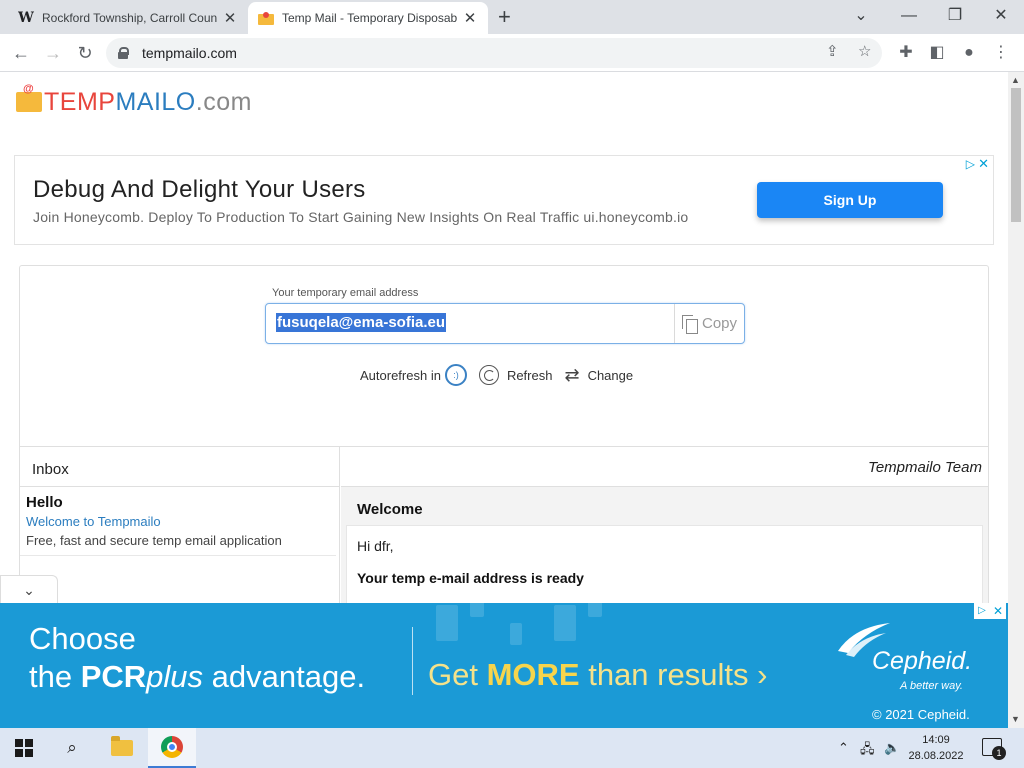 The image size is (1024, 768). I want to click on copy-icon, so click(689, 324).